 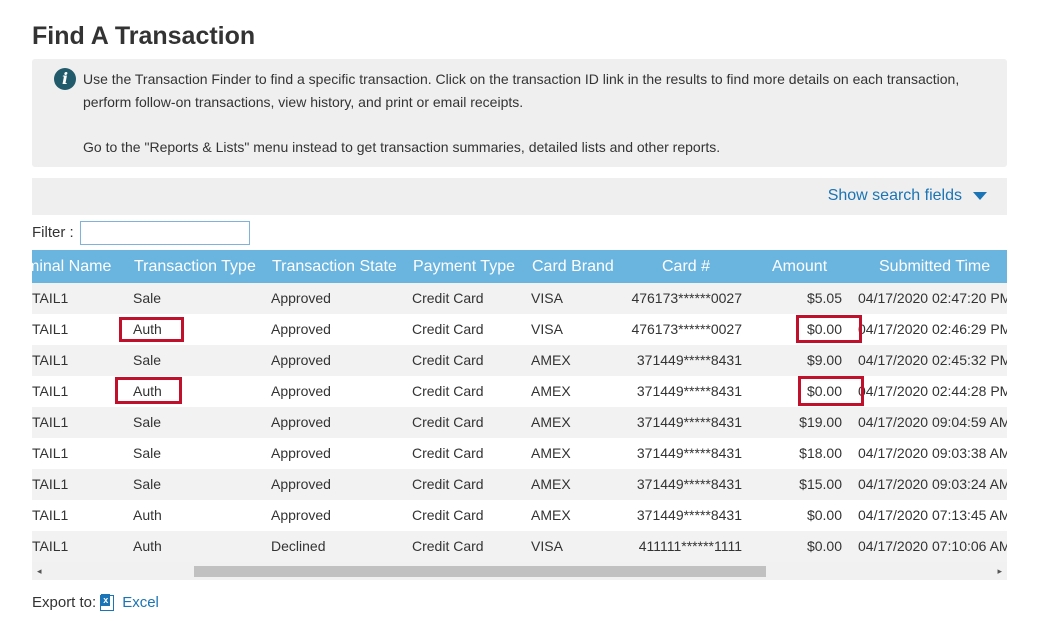 I want to click on show-search-fields-label: Show search fields, so click(x=894, y=195).